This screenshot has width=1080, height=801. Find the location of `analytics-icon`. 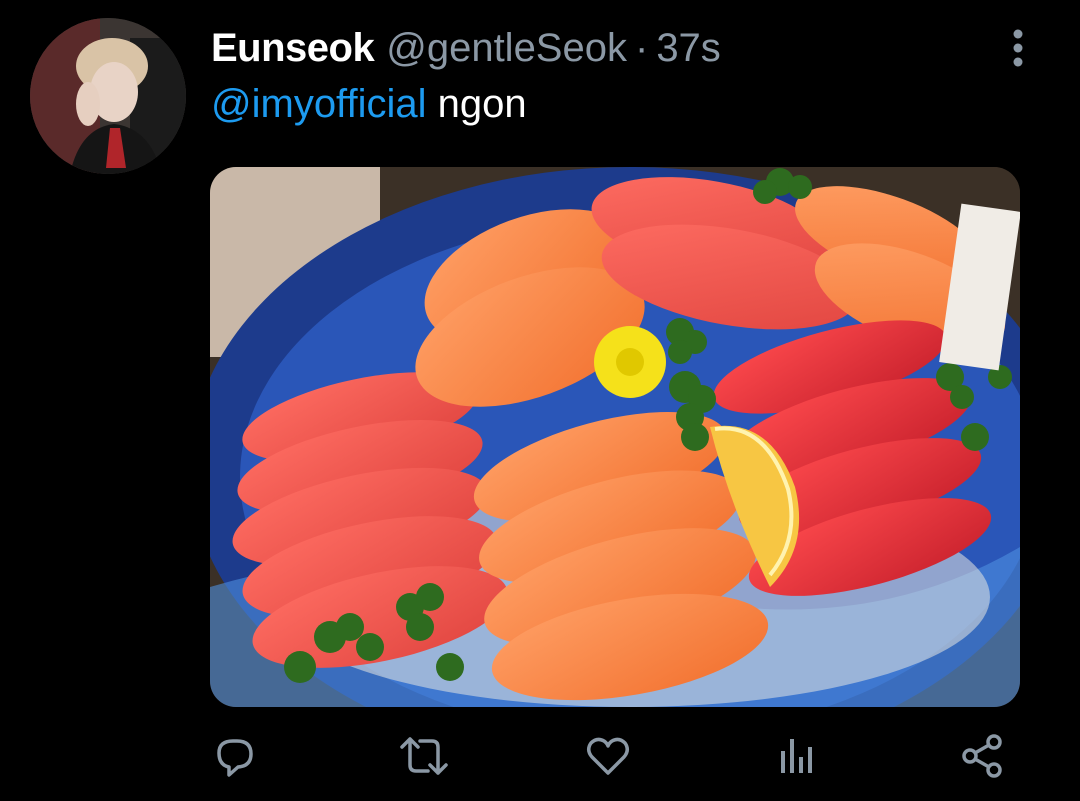

analytics-icon is located at coordinates (796, 756).